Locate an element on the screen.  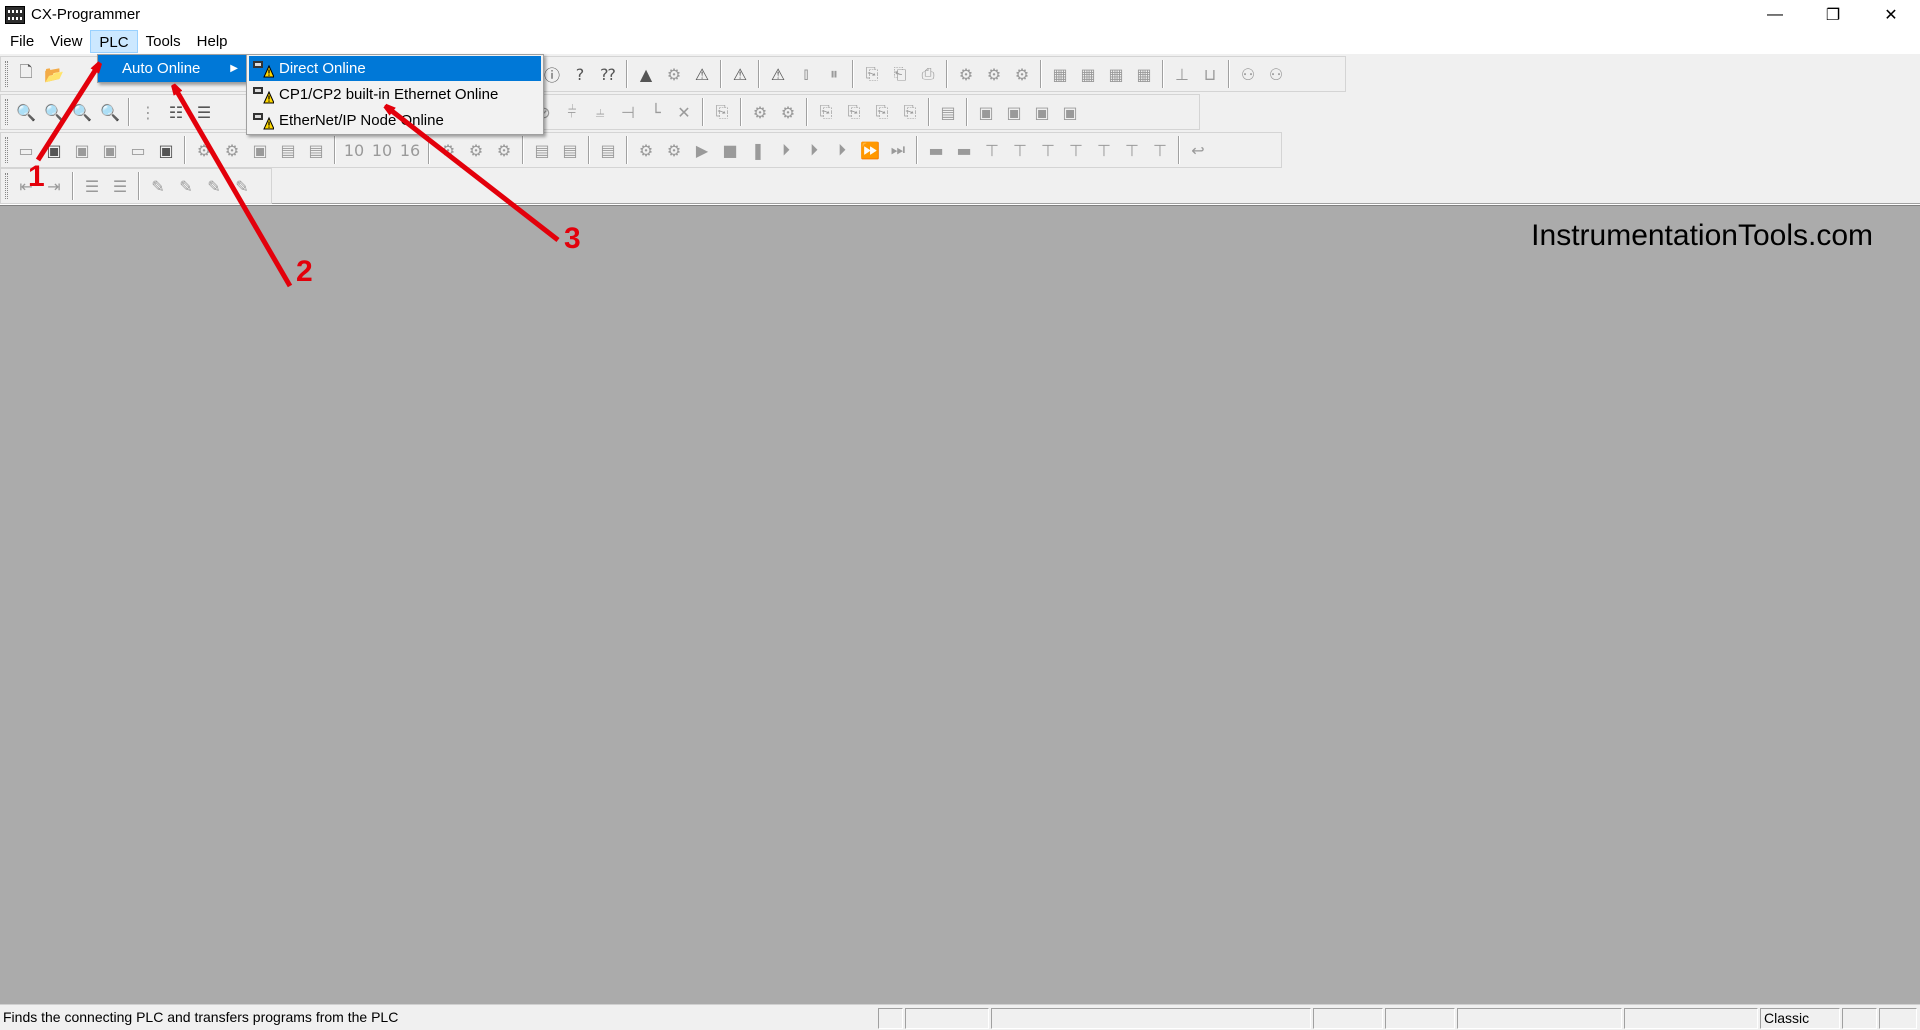
menu-view: View is located at coordinates (66, 41).